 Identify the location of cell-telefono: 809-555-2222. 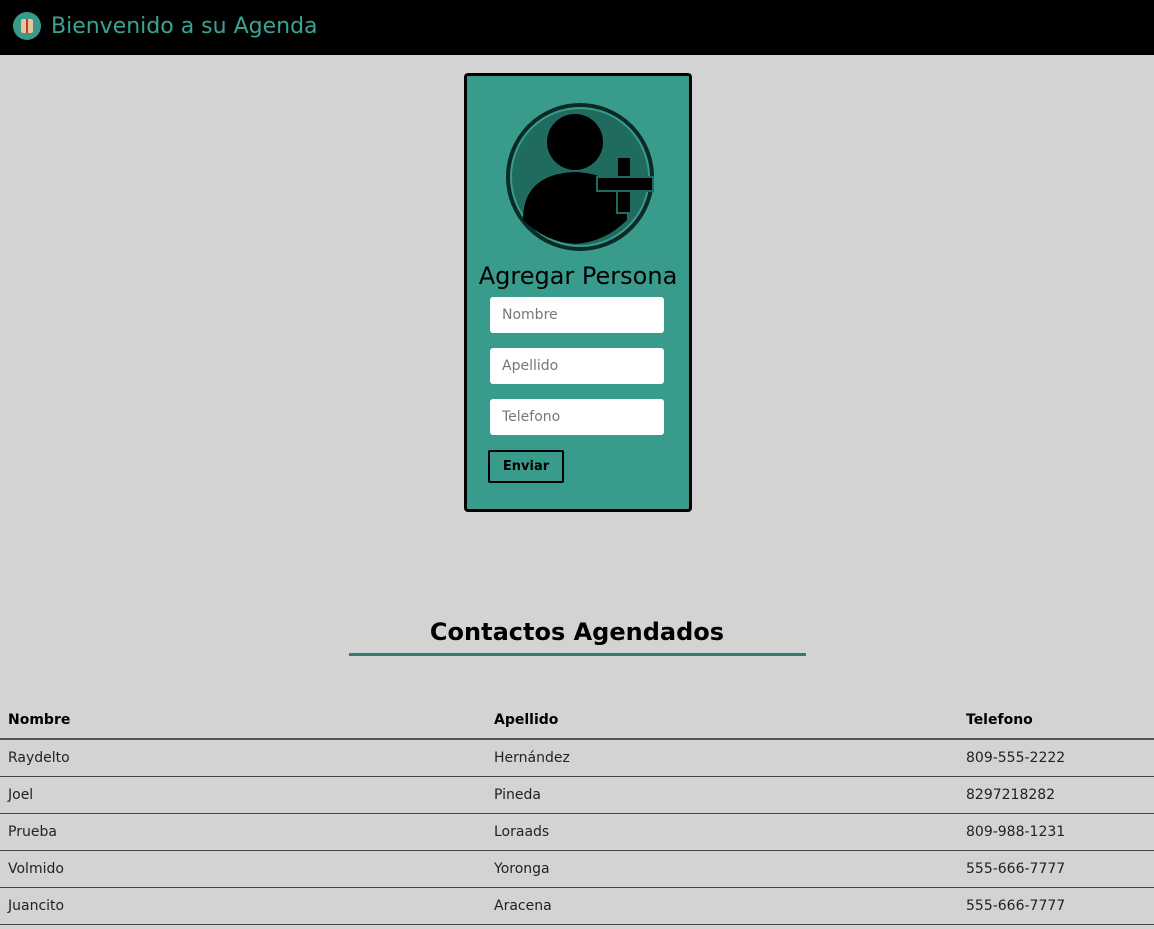
(1056, 758).